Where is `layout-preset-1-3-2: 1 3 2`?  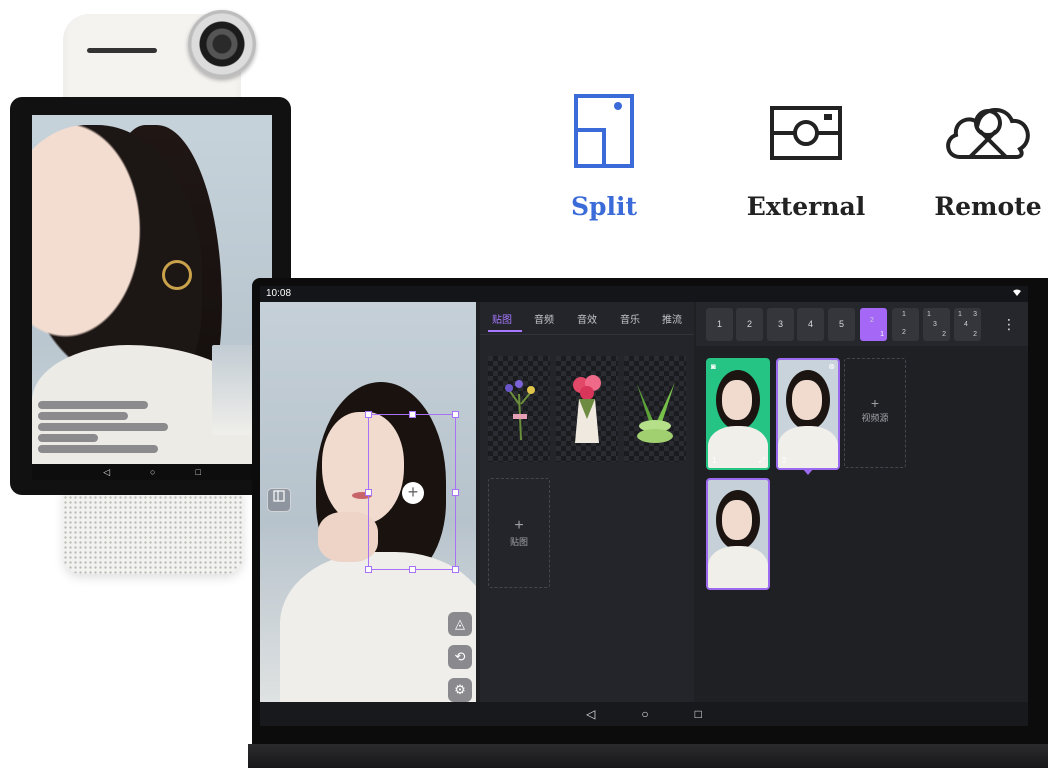
layout-preset-1-3-2: 1 3 2 is located at coordinates (936, 324).